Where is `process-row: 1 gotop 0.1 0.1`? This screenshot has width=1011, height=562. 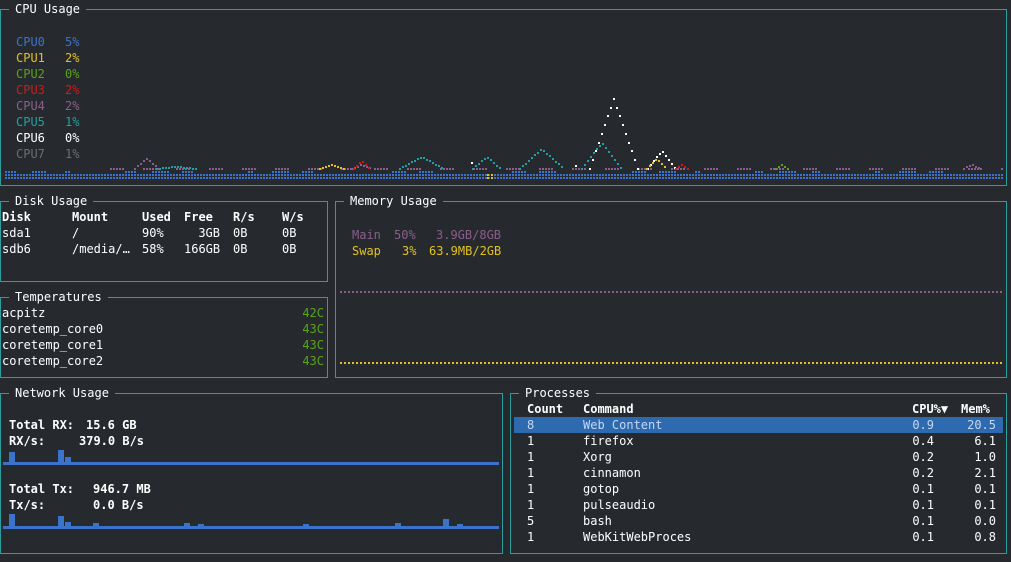
process-row: 1 gotop 0.1 0.1 is located at coordinates (758, 489).